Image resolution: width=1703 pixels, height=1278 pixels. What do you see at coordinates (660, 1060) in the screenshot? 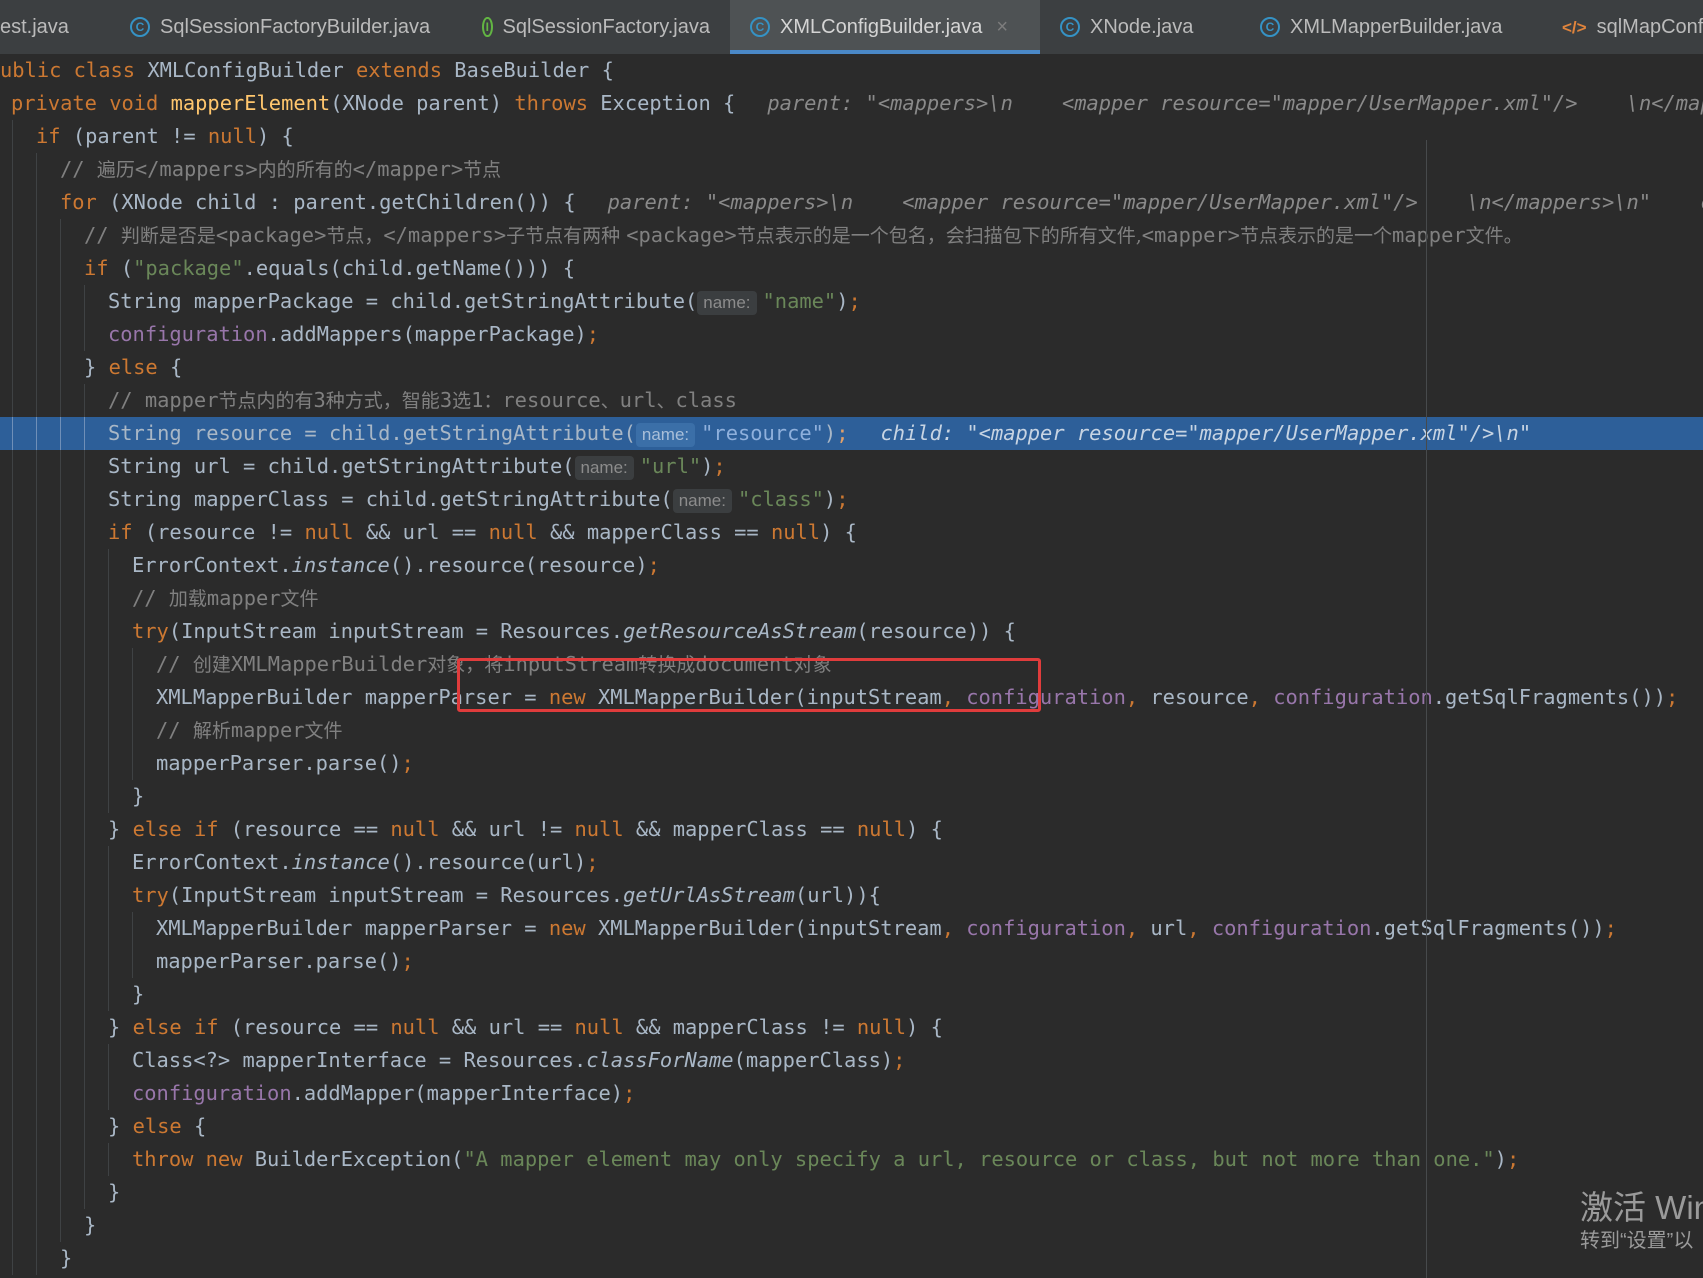
I see `static-method-token: classForName` at bounding box center [660, 1060].